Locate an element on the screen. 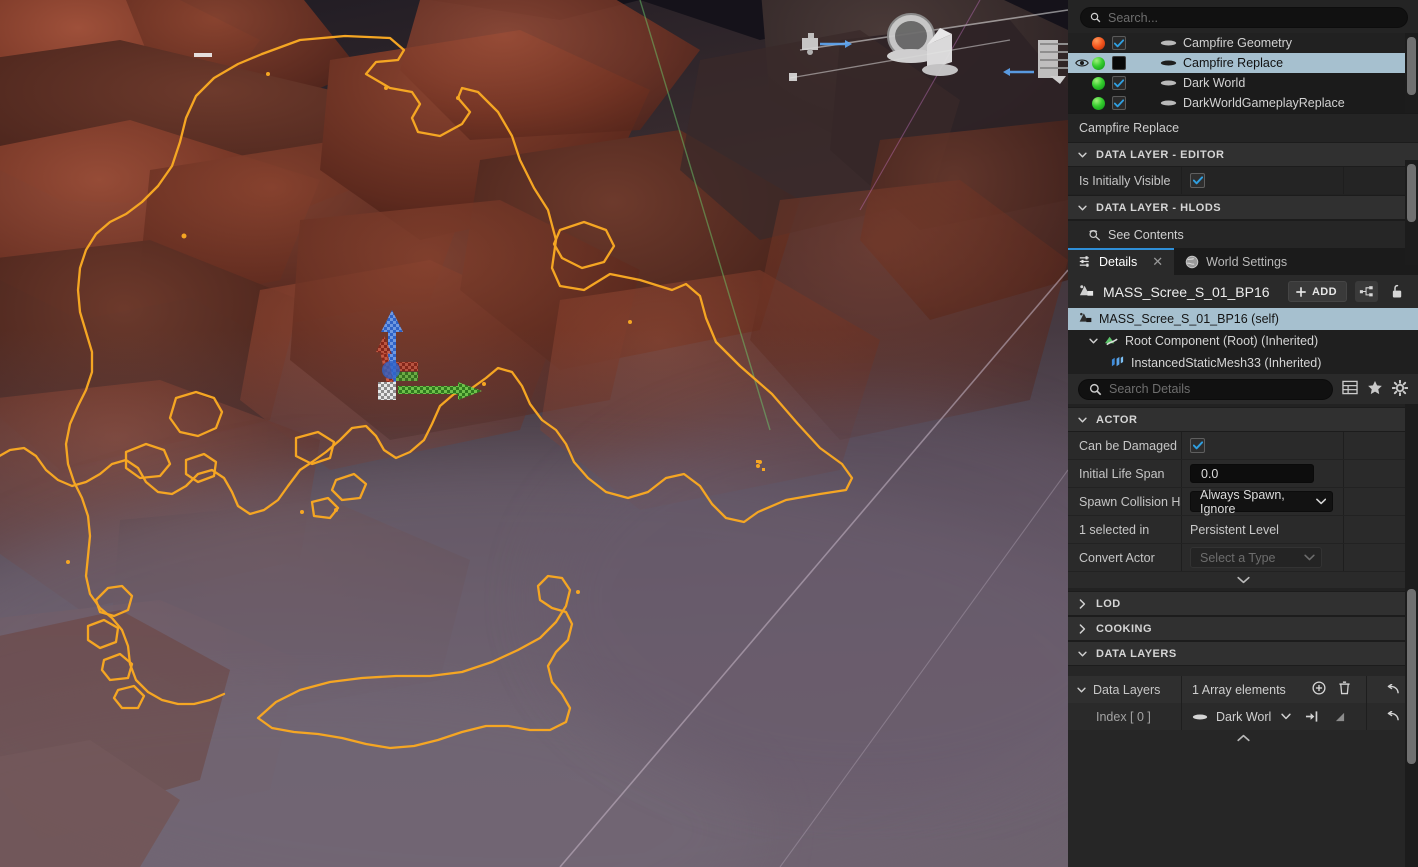 This screenshot has width=1418, height=867. is-initially-visible-checkbox is located at coordinates (1197, 180).